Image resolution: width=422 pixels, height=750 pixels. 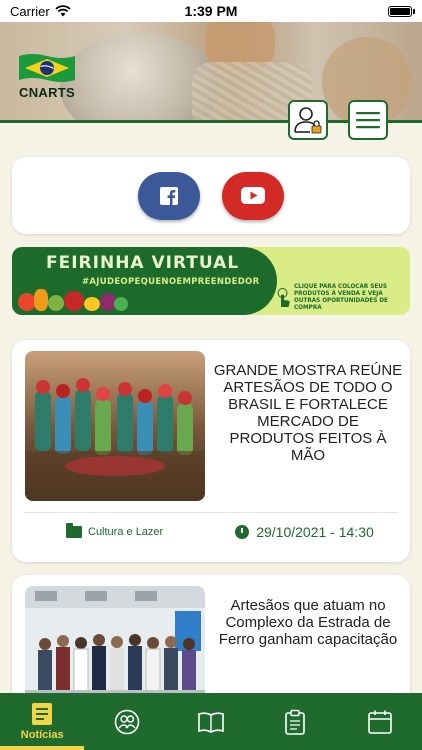 What do you see at coordinates (211, 195) in the screenshot?
I see `social-links-card` at bounding box center [211, 195].